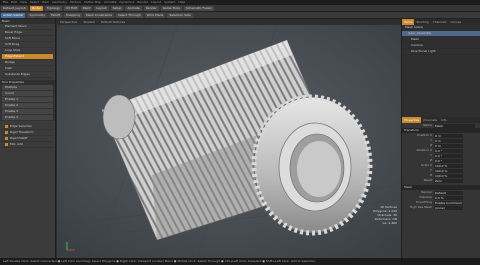 This screenshot has width=480, height=265. I want to click on item-label: Camera, so click(417, 45).